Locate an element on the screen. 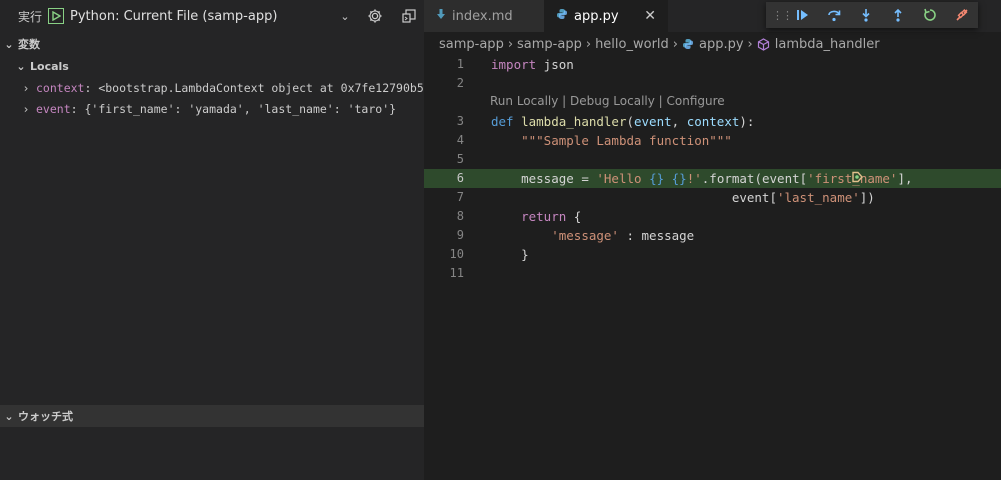  line-number: 11 is located at coordinates (456, 273).